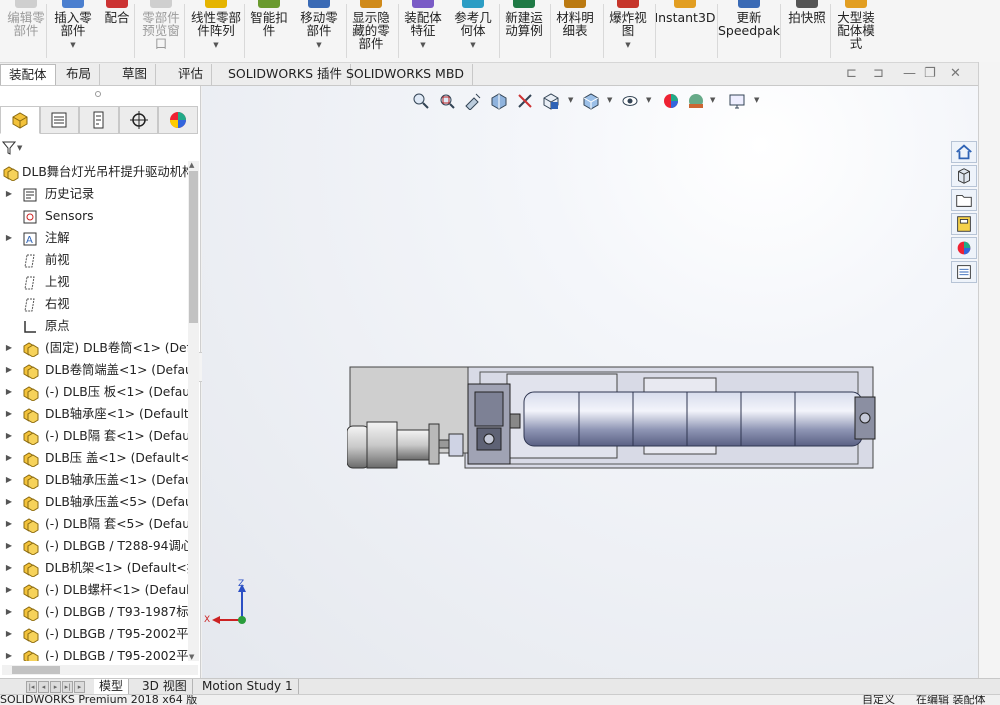 This screenshot has height=705, width=1000. I want to click on ribbon-button-11: 材料明 细表, so click(575, 31).